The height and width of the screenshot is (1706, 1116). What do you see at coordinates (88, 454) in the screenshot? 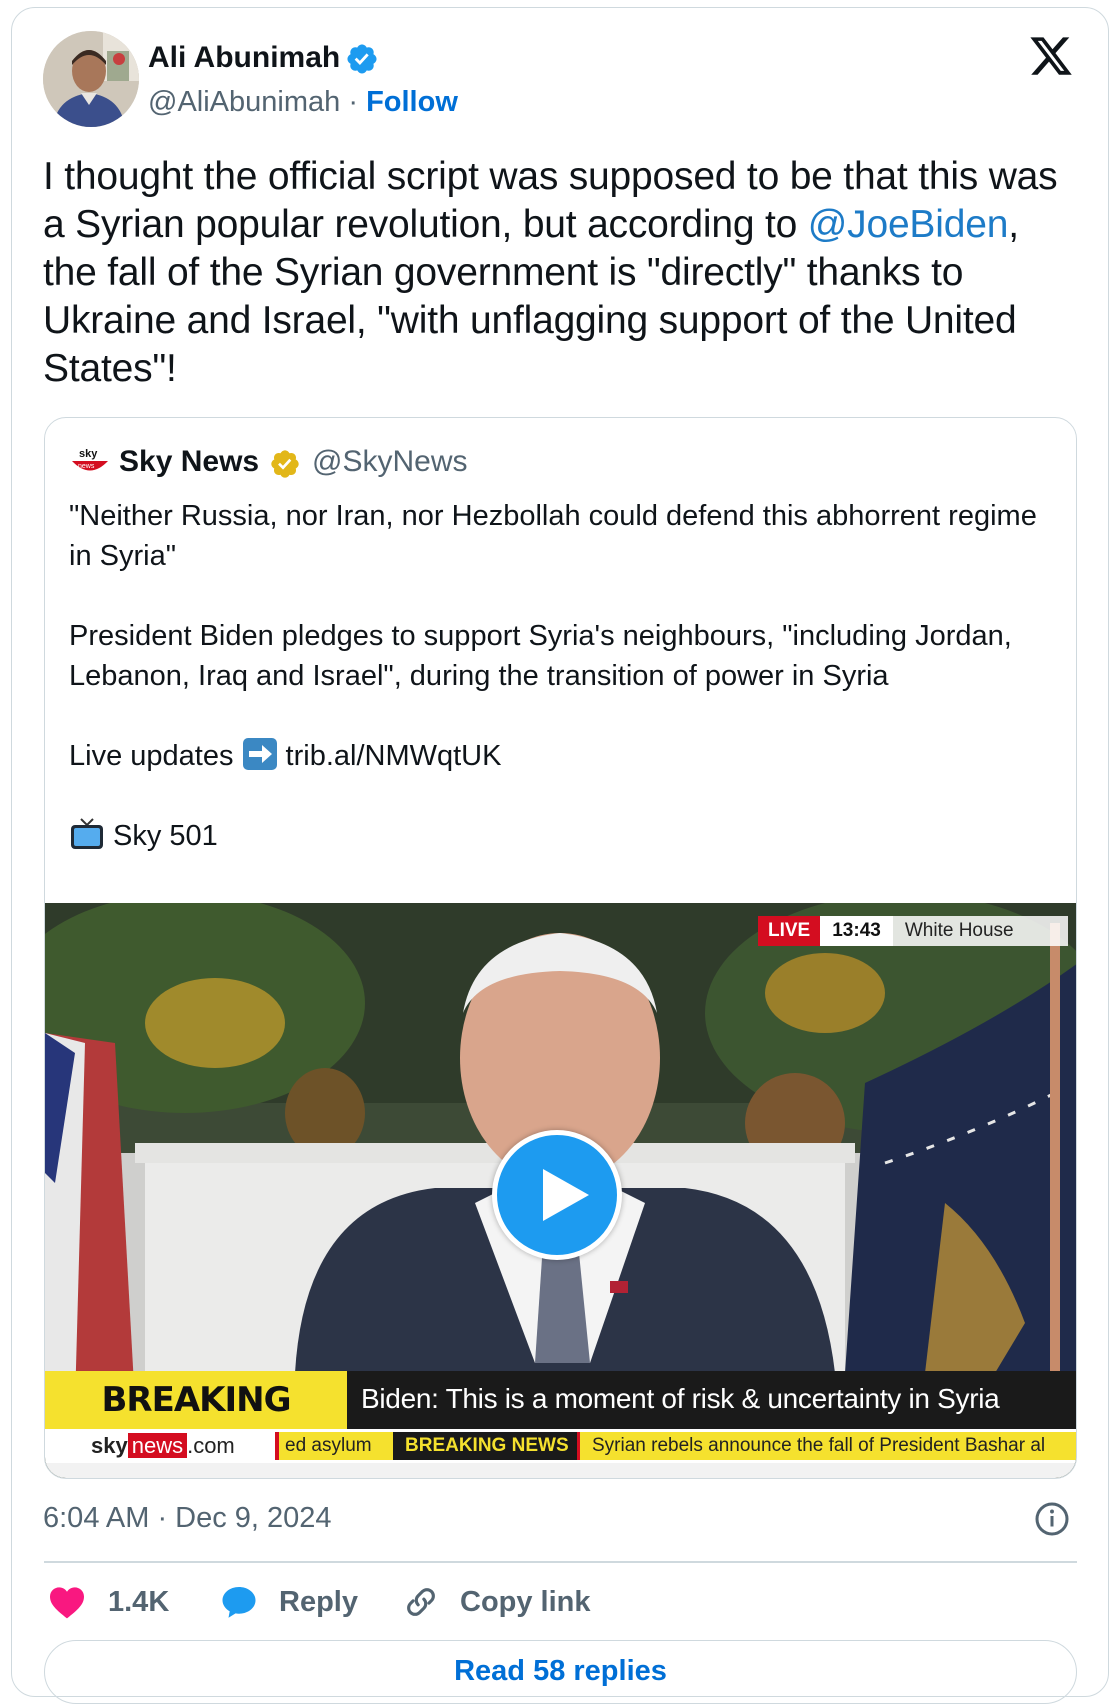
I see `svg-text: sky` at bounding box center [88, 454].